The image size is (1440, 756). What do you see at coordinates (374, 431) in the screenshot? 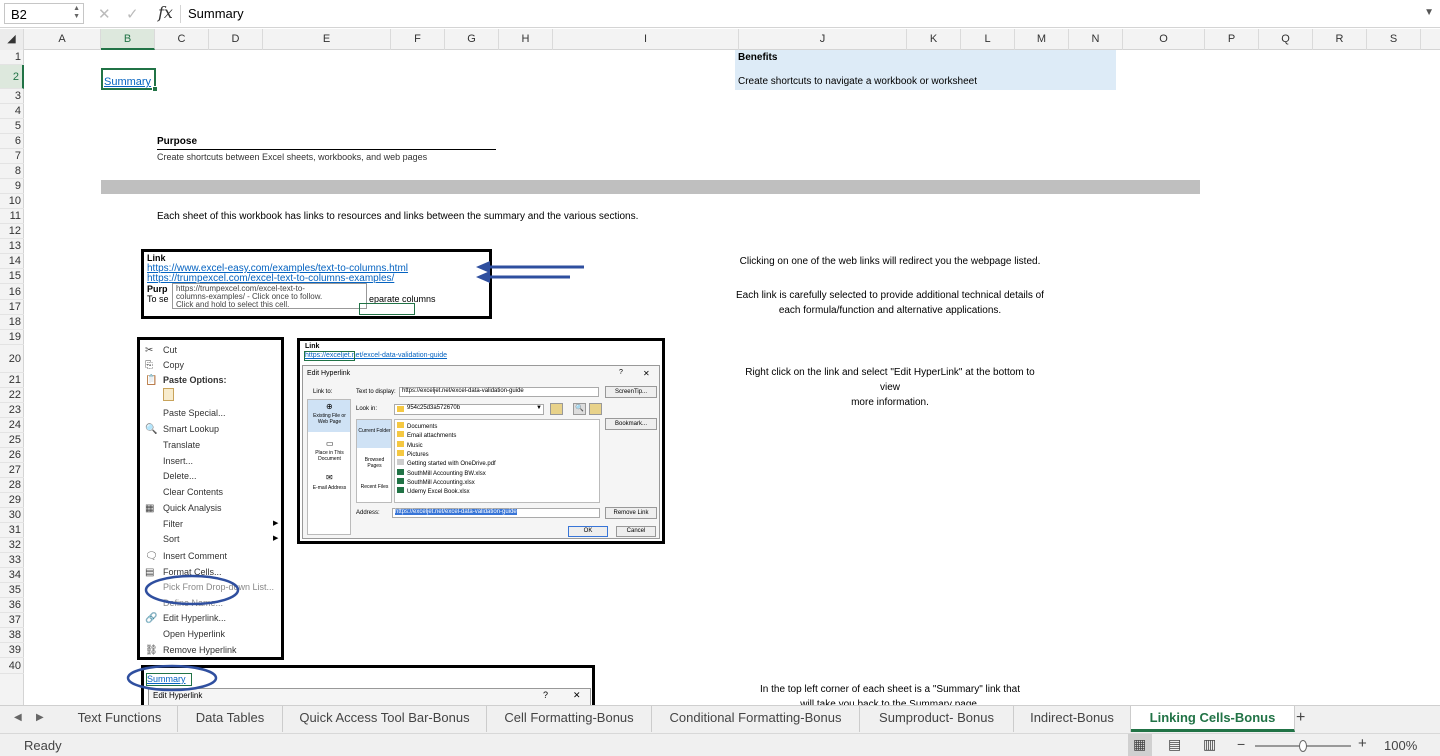
I see `current-folder-option: Current Folder` at bounding box center [374, 431].